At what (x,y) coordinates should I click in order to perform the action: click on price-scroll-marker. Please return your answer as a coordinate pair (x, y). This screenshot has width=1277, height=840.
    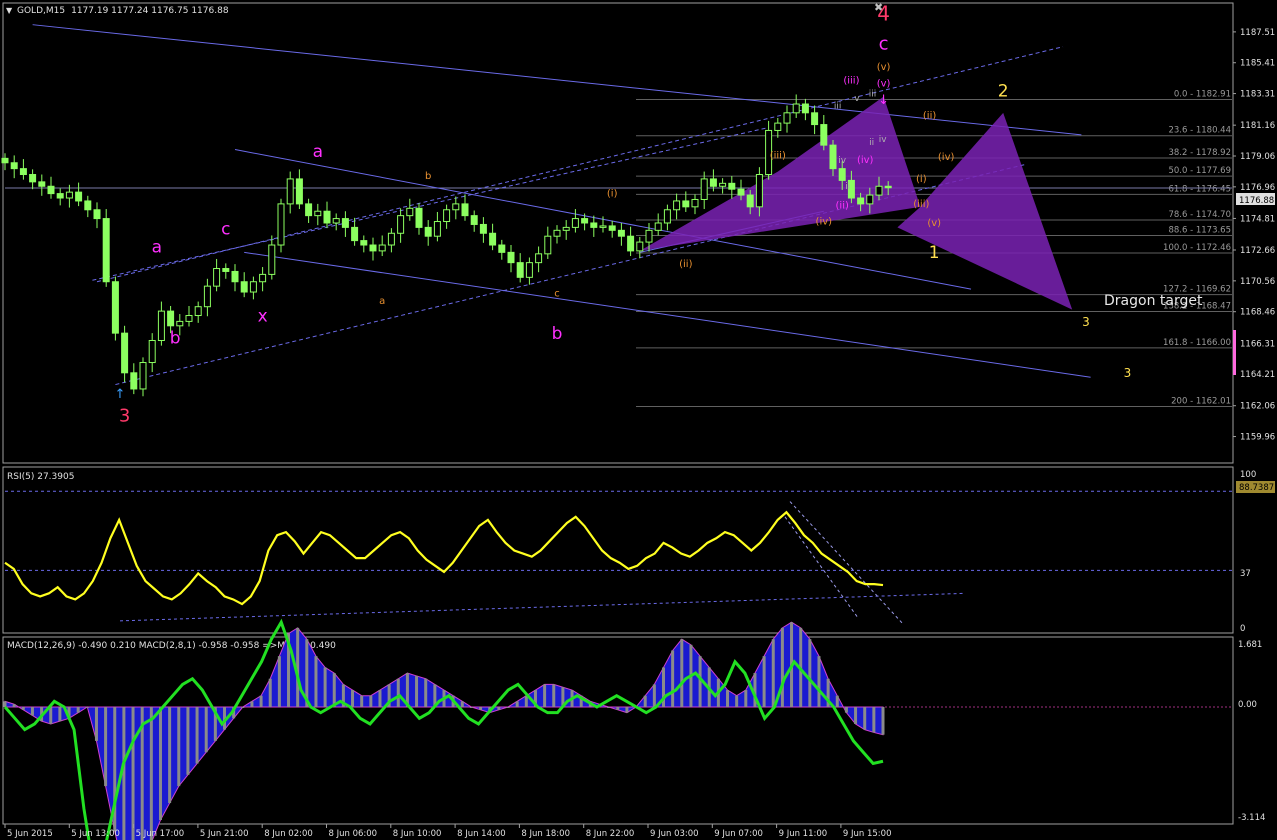
    Looking at the image, I should click on (1234, 352).